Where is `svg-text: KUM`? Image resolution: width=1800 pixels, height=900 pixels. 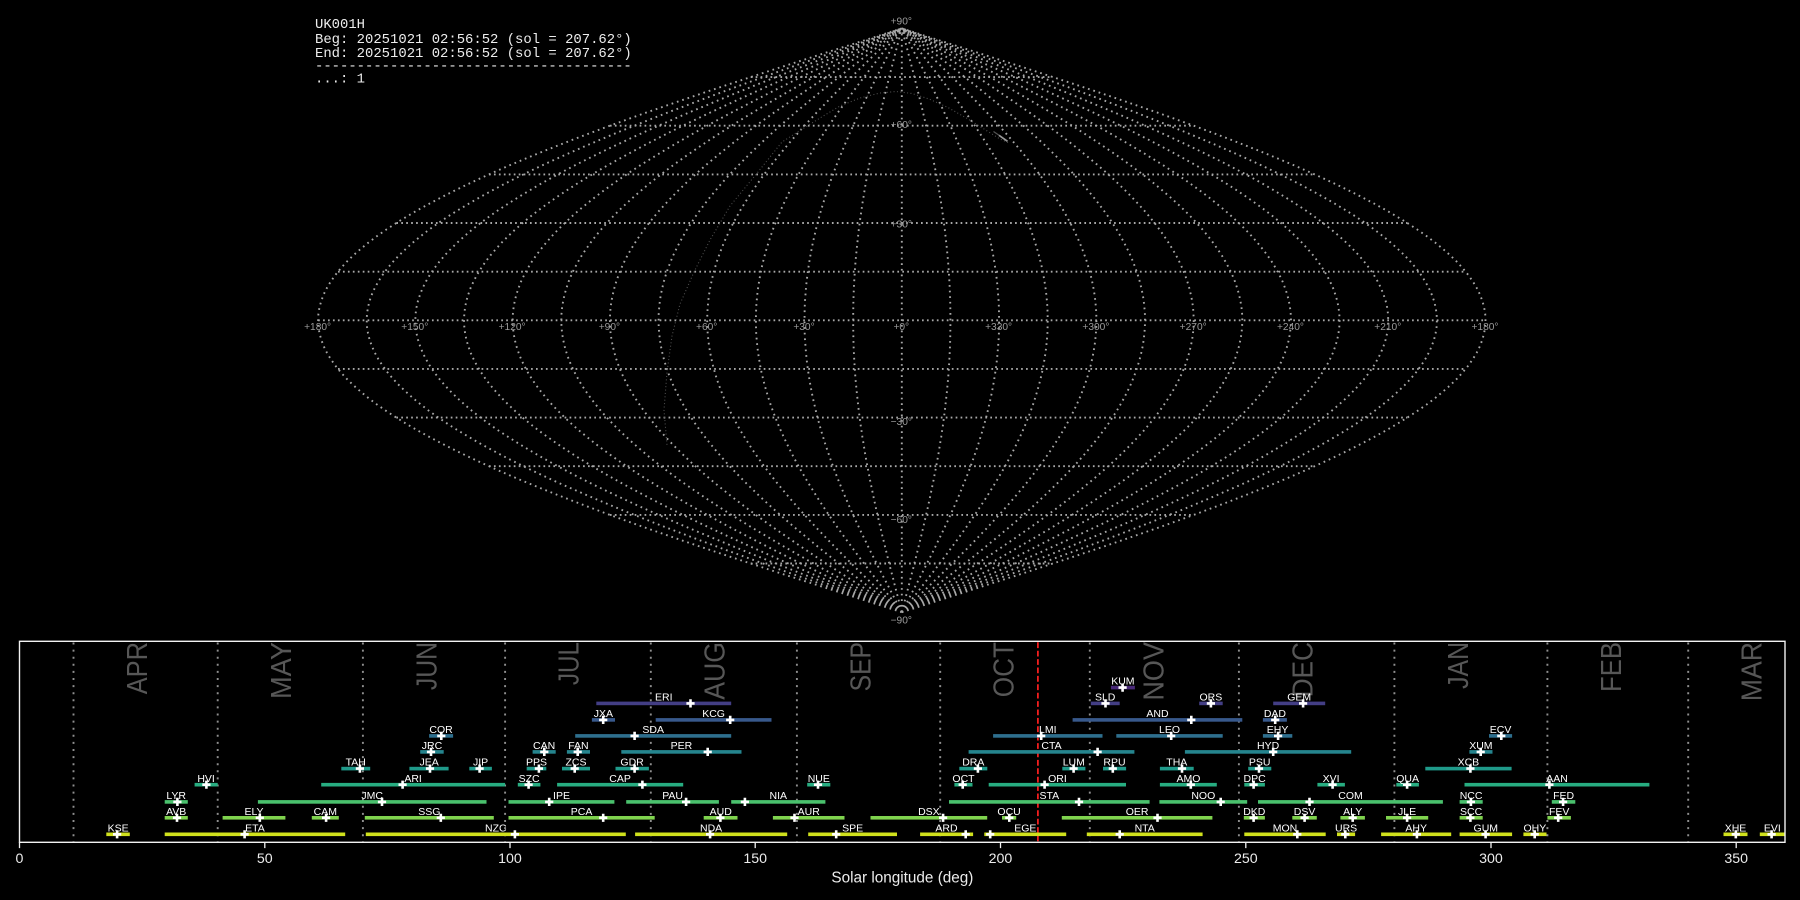
svg-text: KUM is located at coordinates (1122, 682).